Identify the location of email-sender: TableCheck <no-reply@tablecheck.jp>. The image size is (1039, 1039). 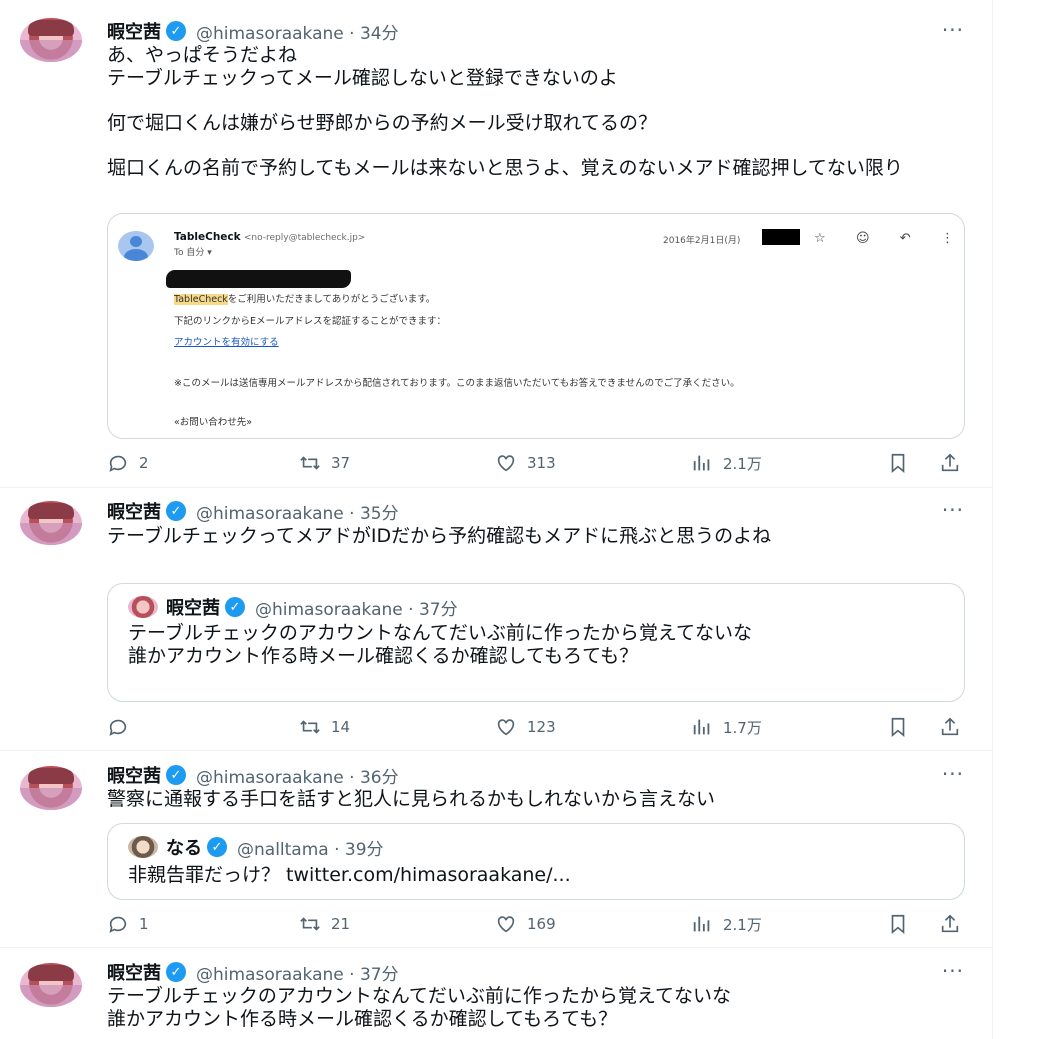
(270, 237).